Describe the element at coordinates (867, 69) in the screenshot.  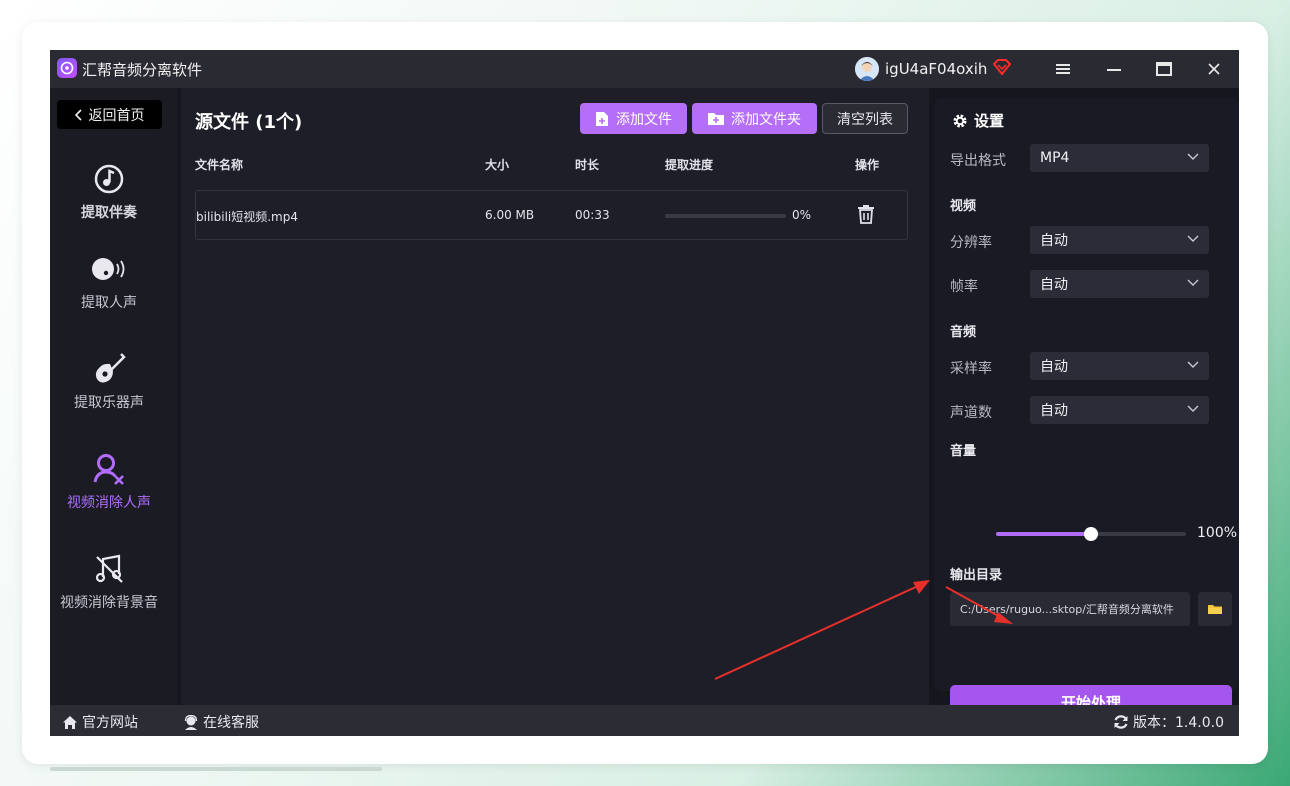
I see `avatar` at that location.